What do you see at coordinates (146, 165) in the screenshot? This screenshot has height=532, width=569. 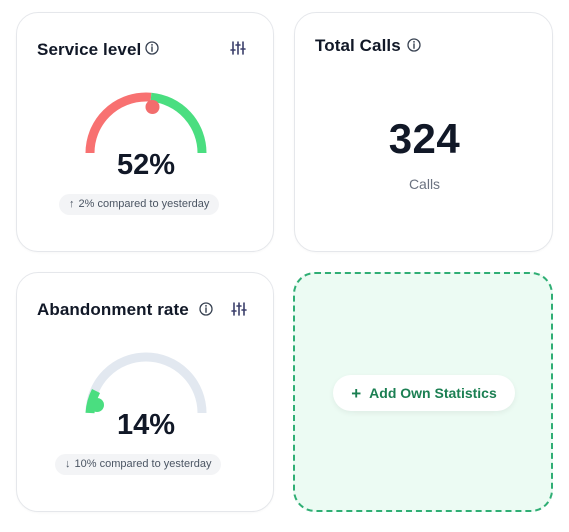 I see `service-level-value: 52%` at bounding box center [146, 165].